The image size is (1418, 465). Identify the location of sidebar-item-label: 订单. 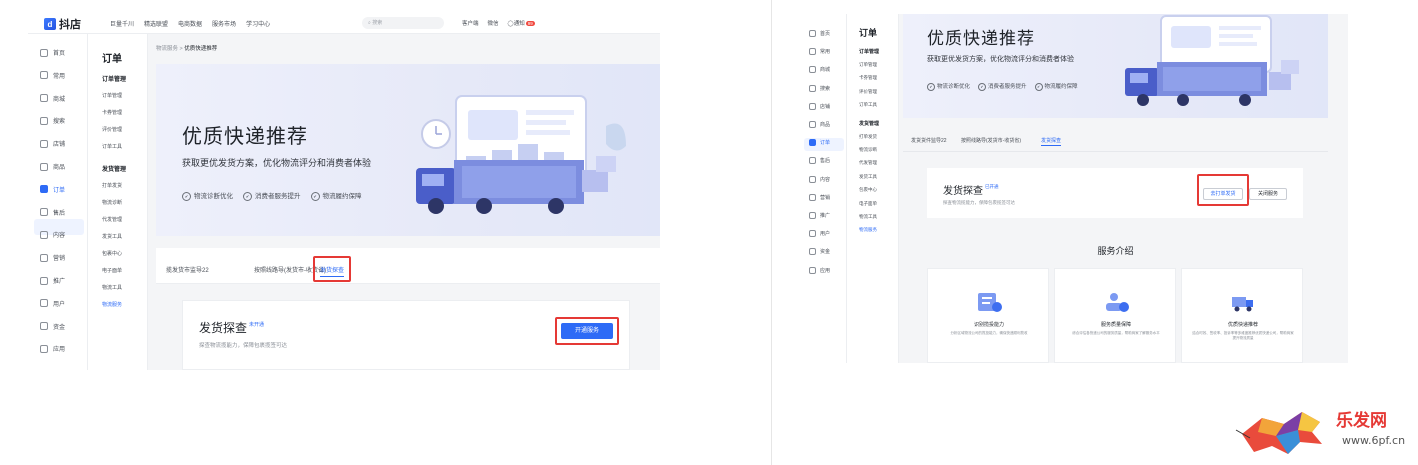
(825, 143).